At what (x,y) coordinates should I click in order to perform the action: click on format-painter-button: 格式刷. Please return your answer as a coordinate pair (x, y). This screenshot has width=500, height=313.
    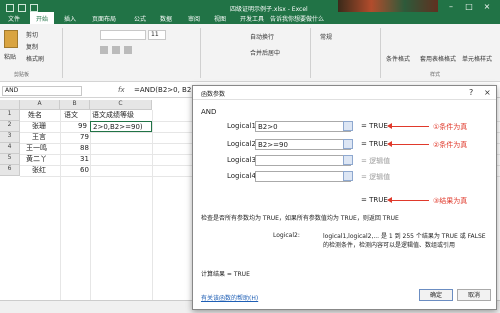
    Looking at the image, I should click on (35, 58).